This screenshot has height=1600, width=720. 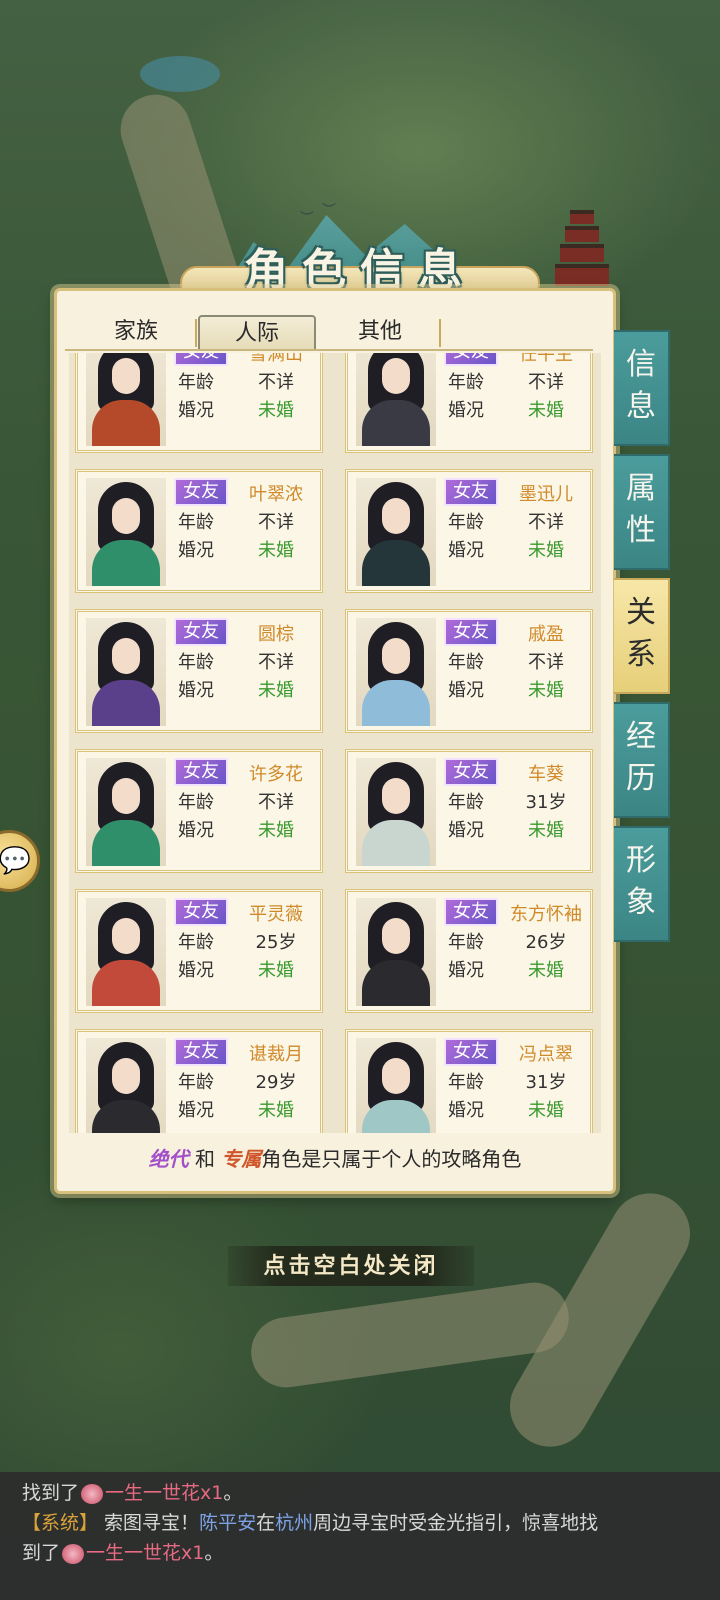 I want to click on relation-card: 女友 谌裁月 年龄 29岁 婚况 未婚, so click(x=199, y=1081).